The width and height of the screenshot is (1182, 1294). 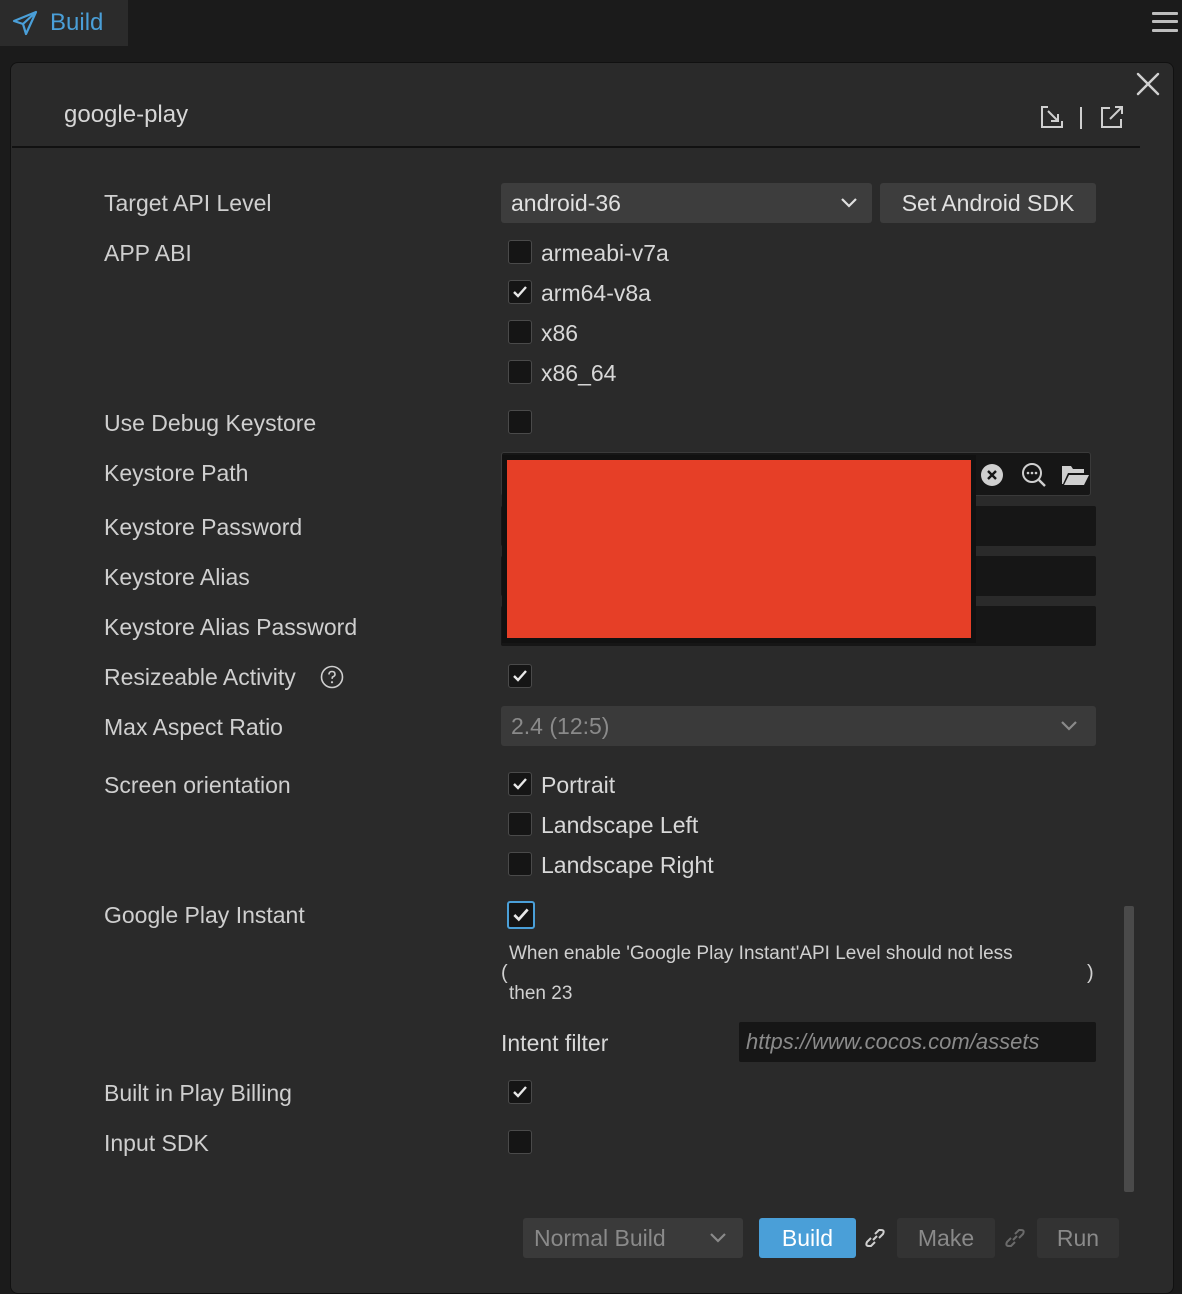 What do you see at coordinates (177, 577) in the screenshot?
I see `keystore-alias-label: Keystore Alias` at bounding box center [177, 577].